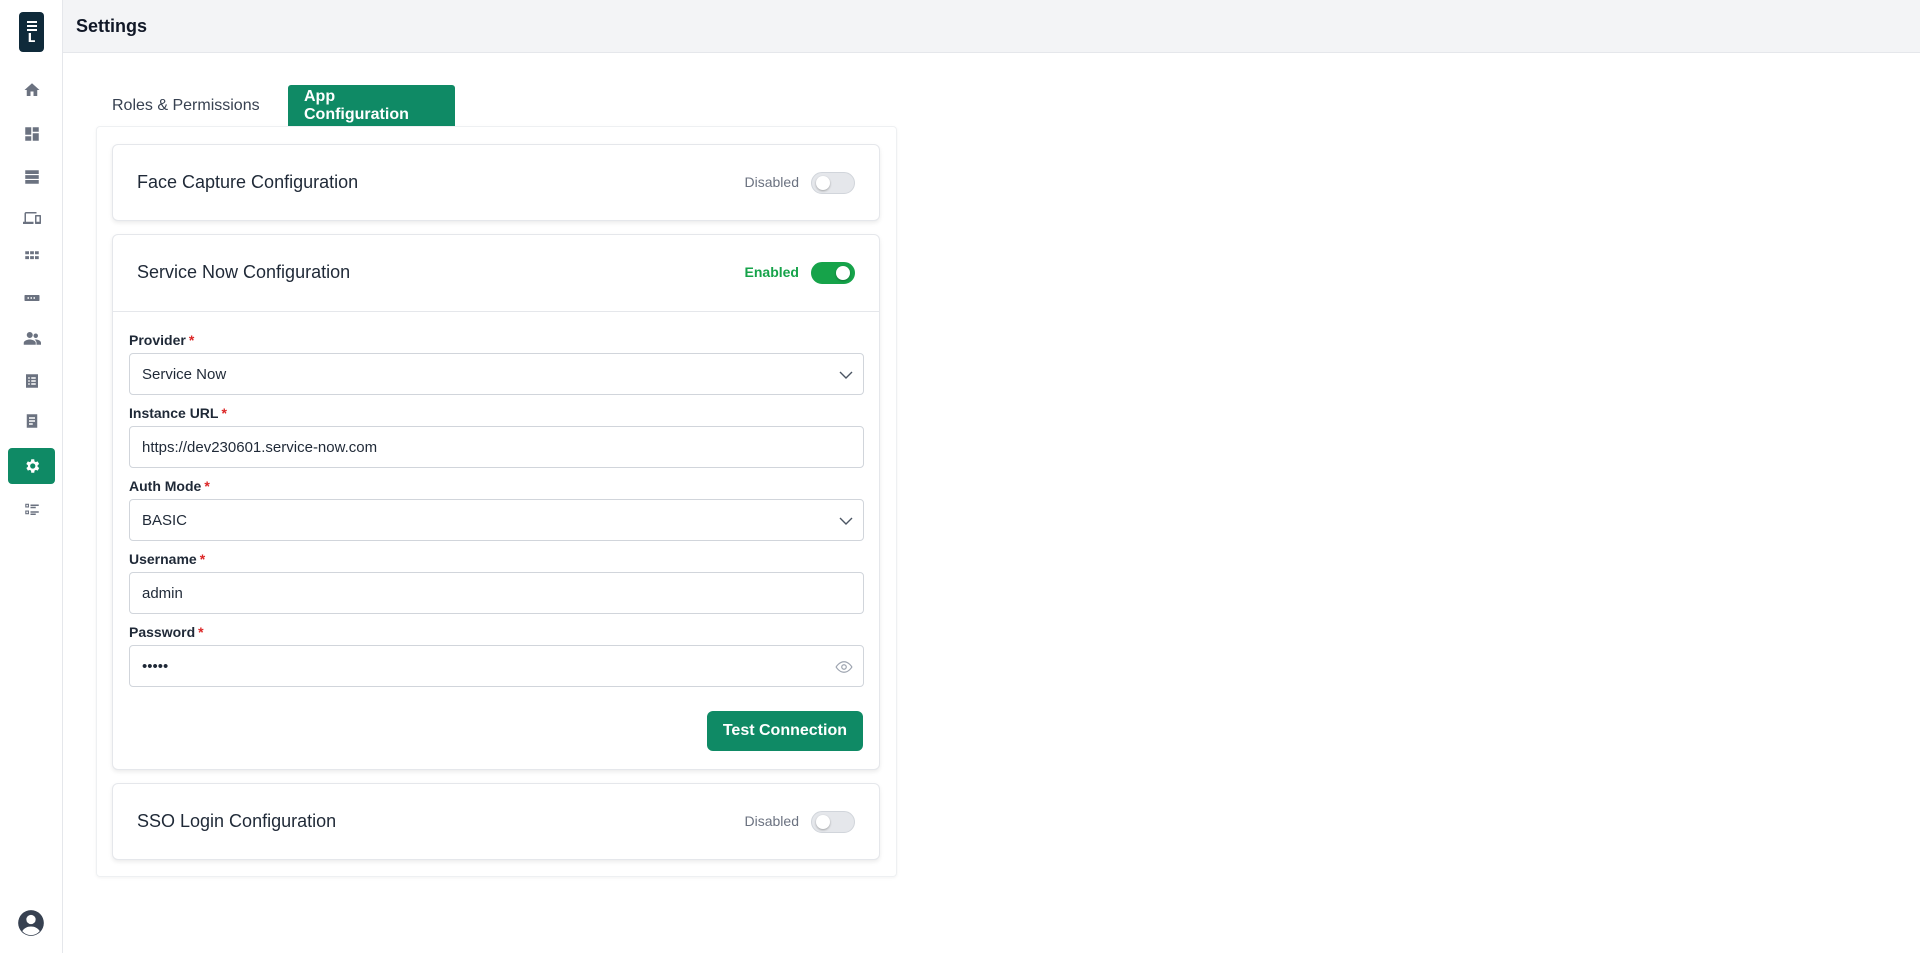  I want to click on instance-url-input: https://dev230601.service-now.com, so click(496, 447).